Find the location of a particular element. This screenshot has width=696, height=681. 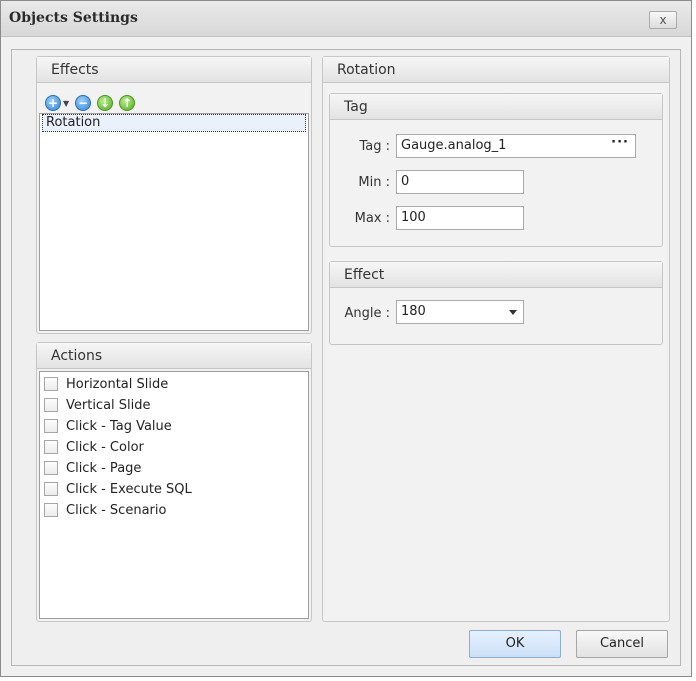

action-item: Click - Tag Value is located at coordinates (108, 426).